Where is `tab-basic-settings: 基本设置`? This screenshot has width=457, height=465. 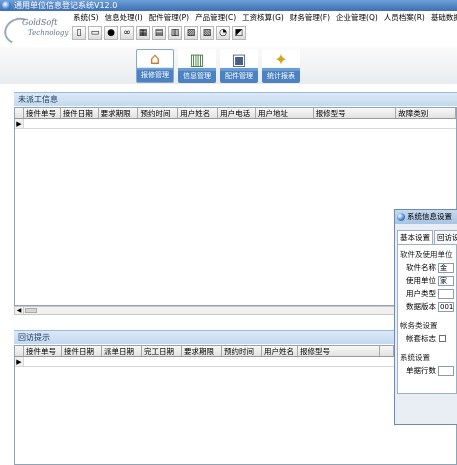
tab-basic-settings: 基本设置 is located at coordinates (415, 237).